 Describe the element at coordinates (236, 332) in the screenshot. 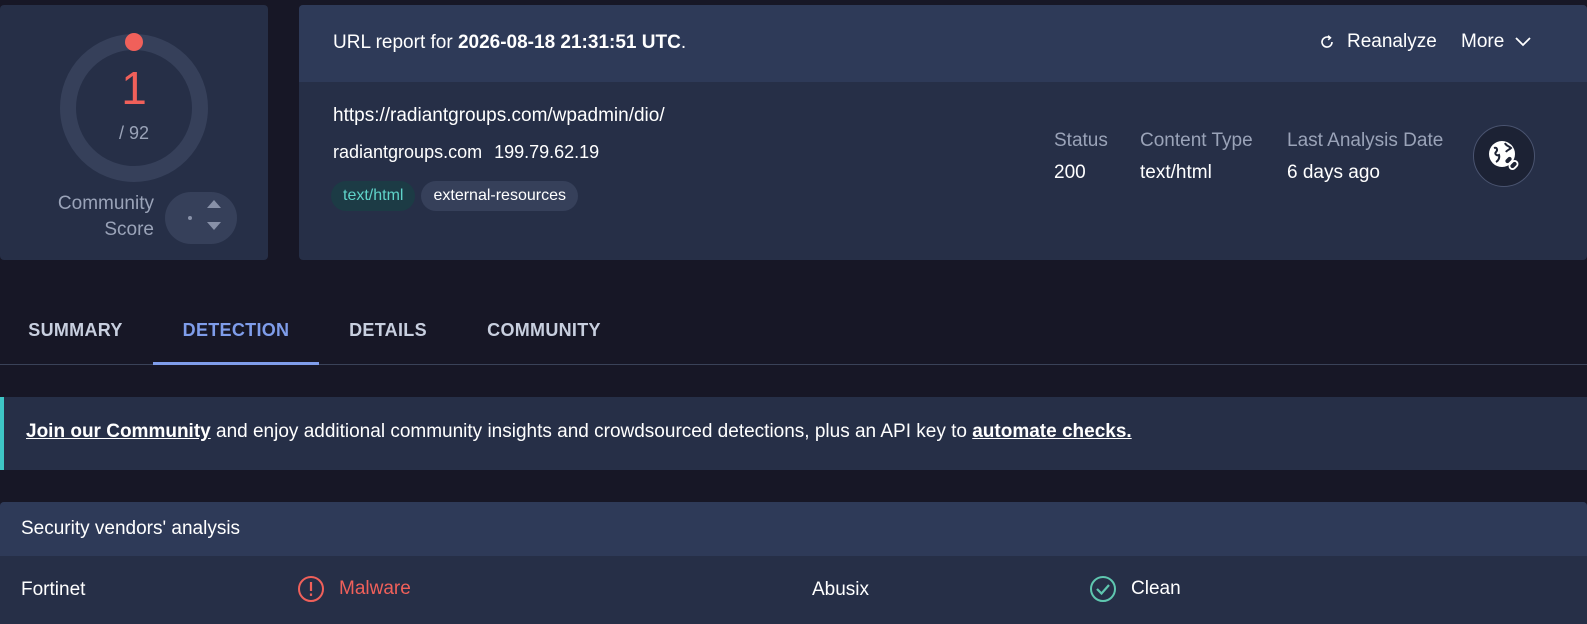

I see `tab-detection: DETECTION` at that location.